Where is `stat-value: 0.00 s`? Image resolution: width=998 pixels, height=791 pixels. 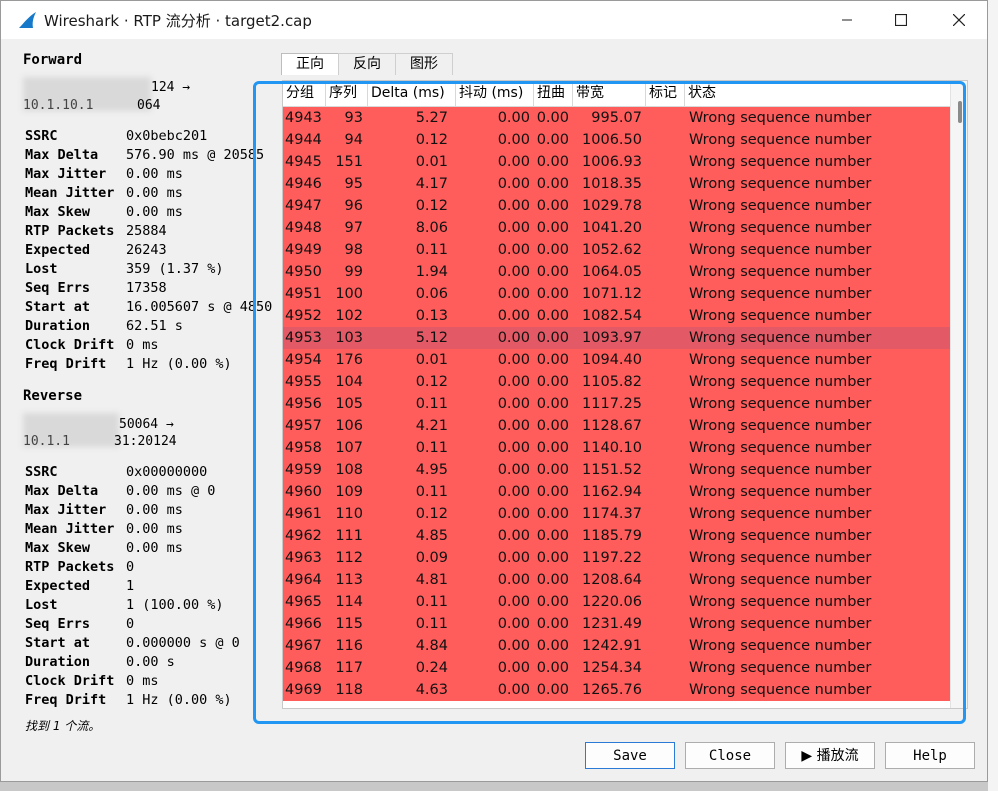 stat-value: 0.00 s is located at coordinates (150, 662).